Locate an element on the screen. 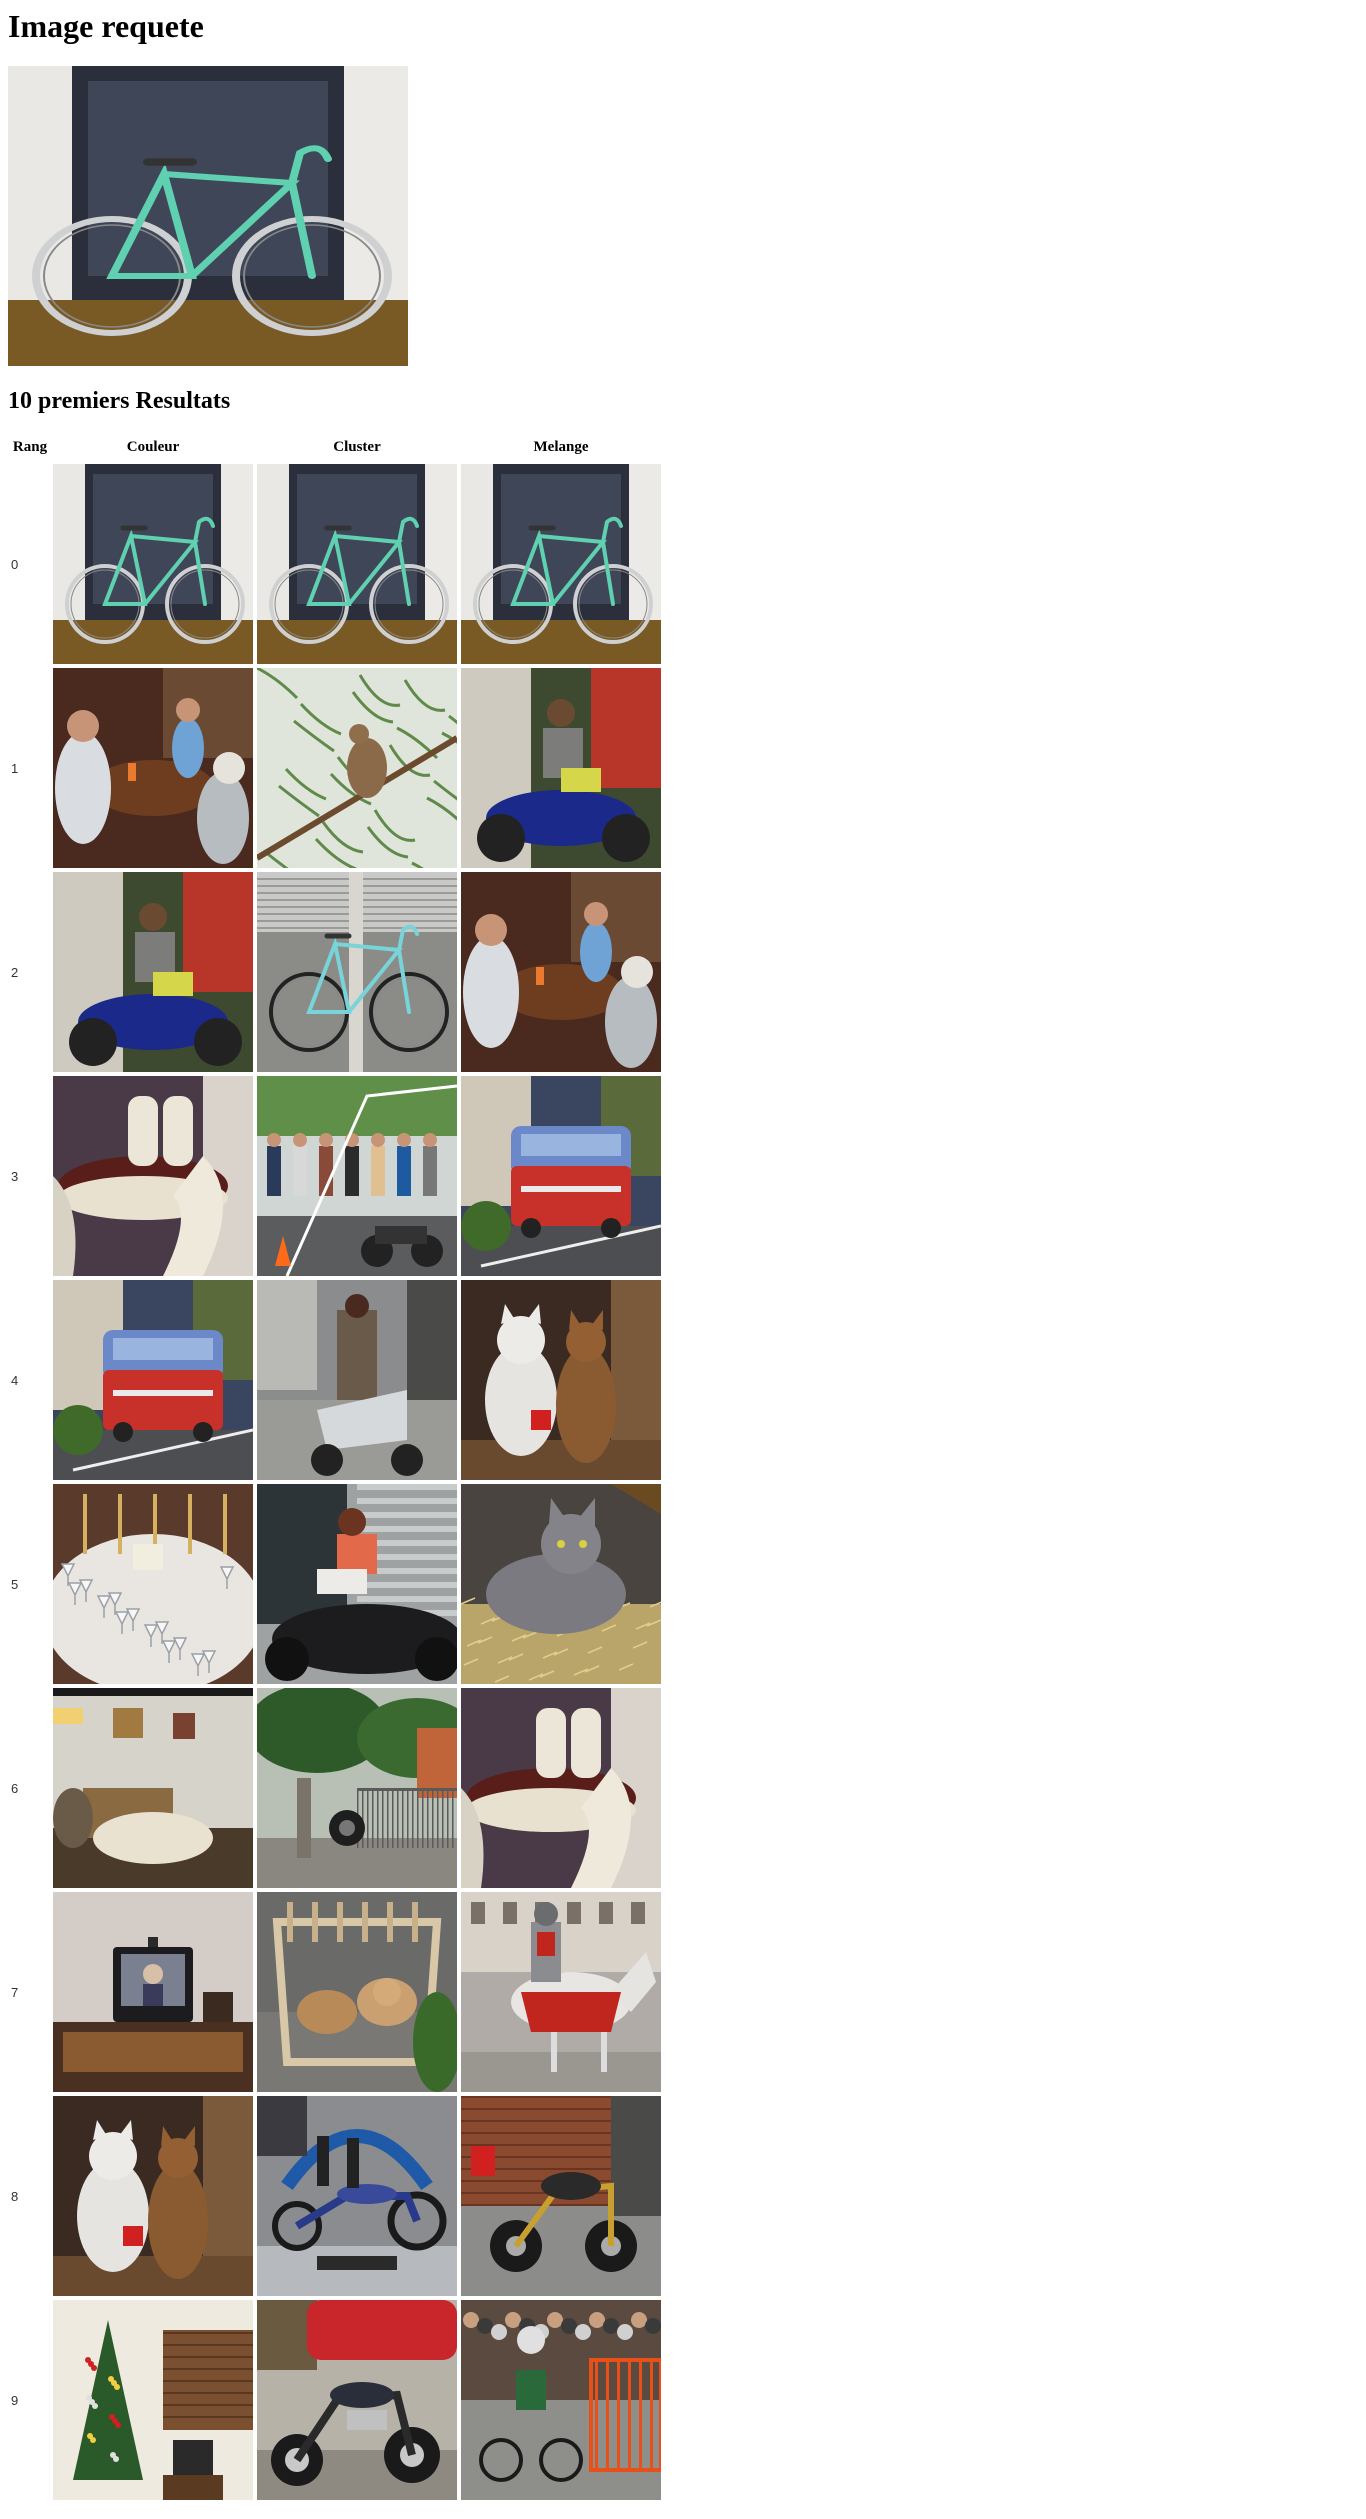 This screenshot has width=1366, height=2519. header-mix: Melange is located at coordinates (561, 447).